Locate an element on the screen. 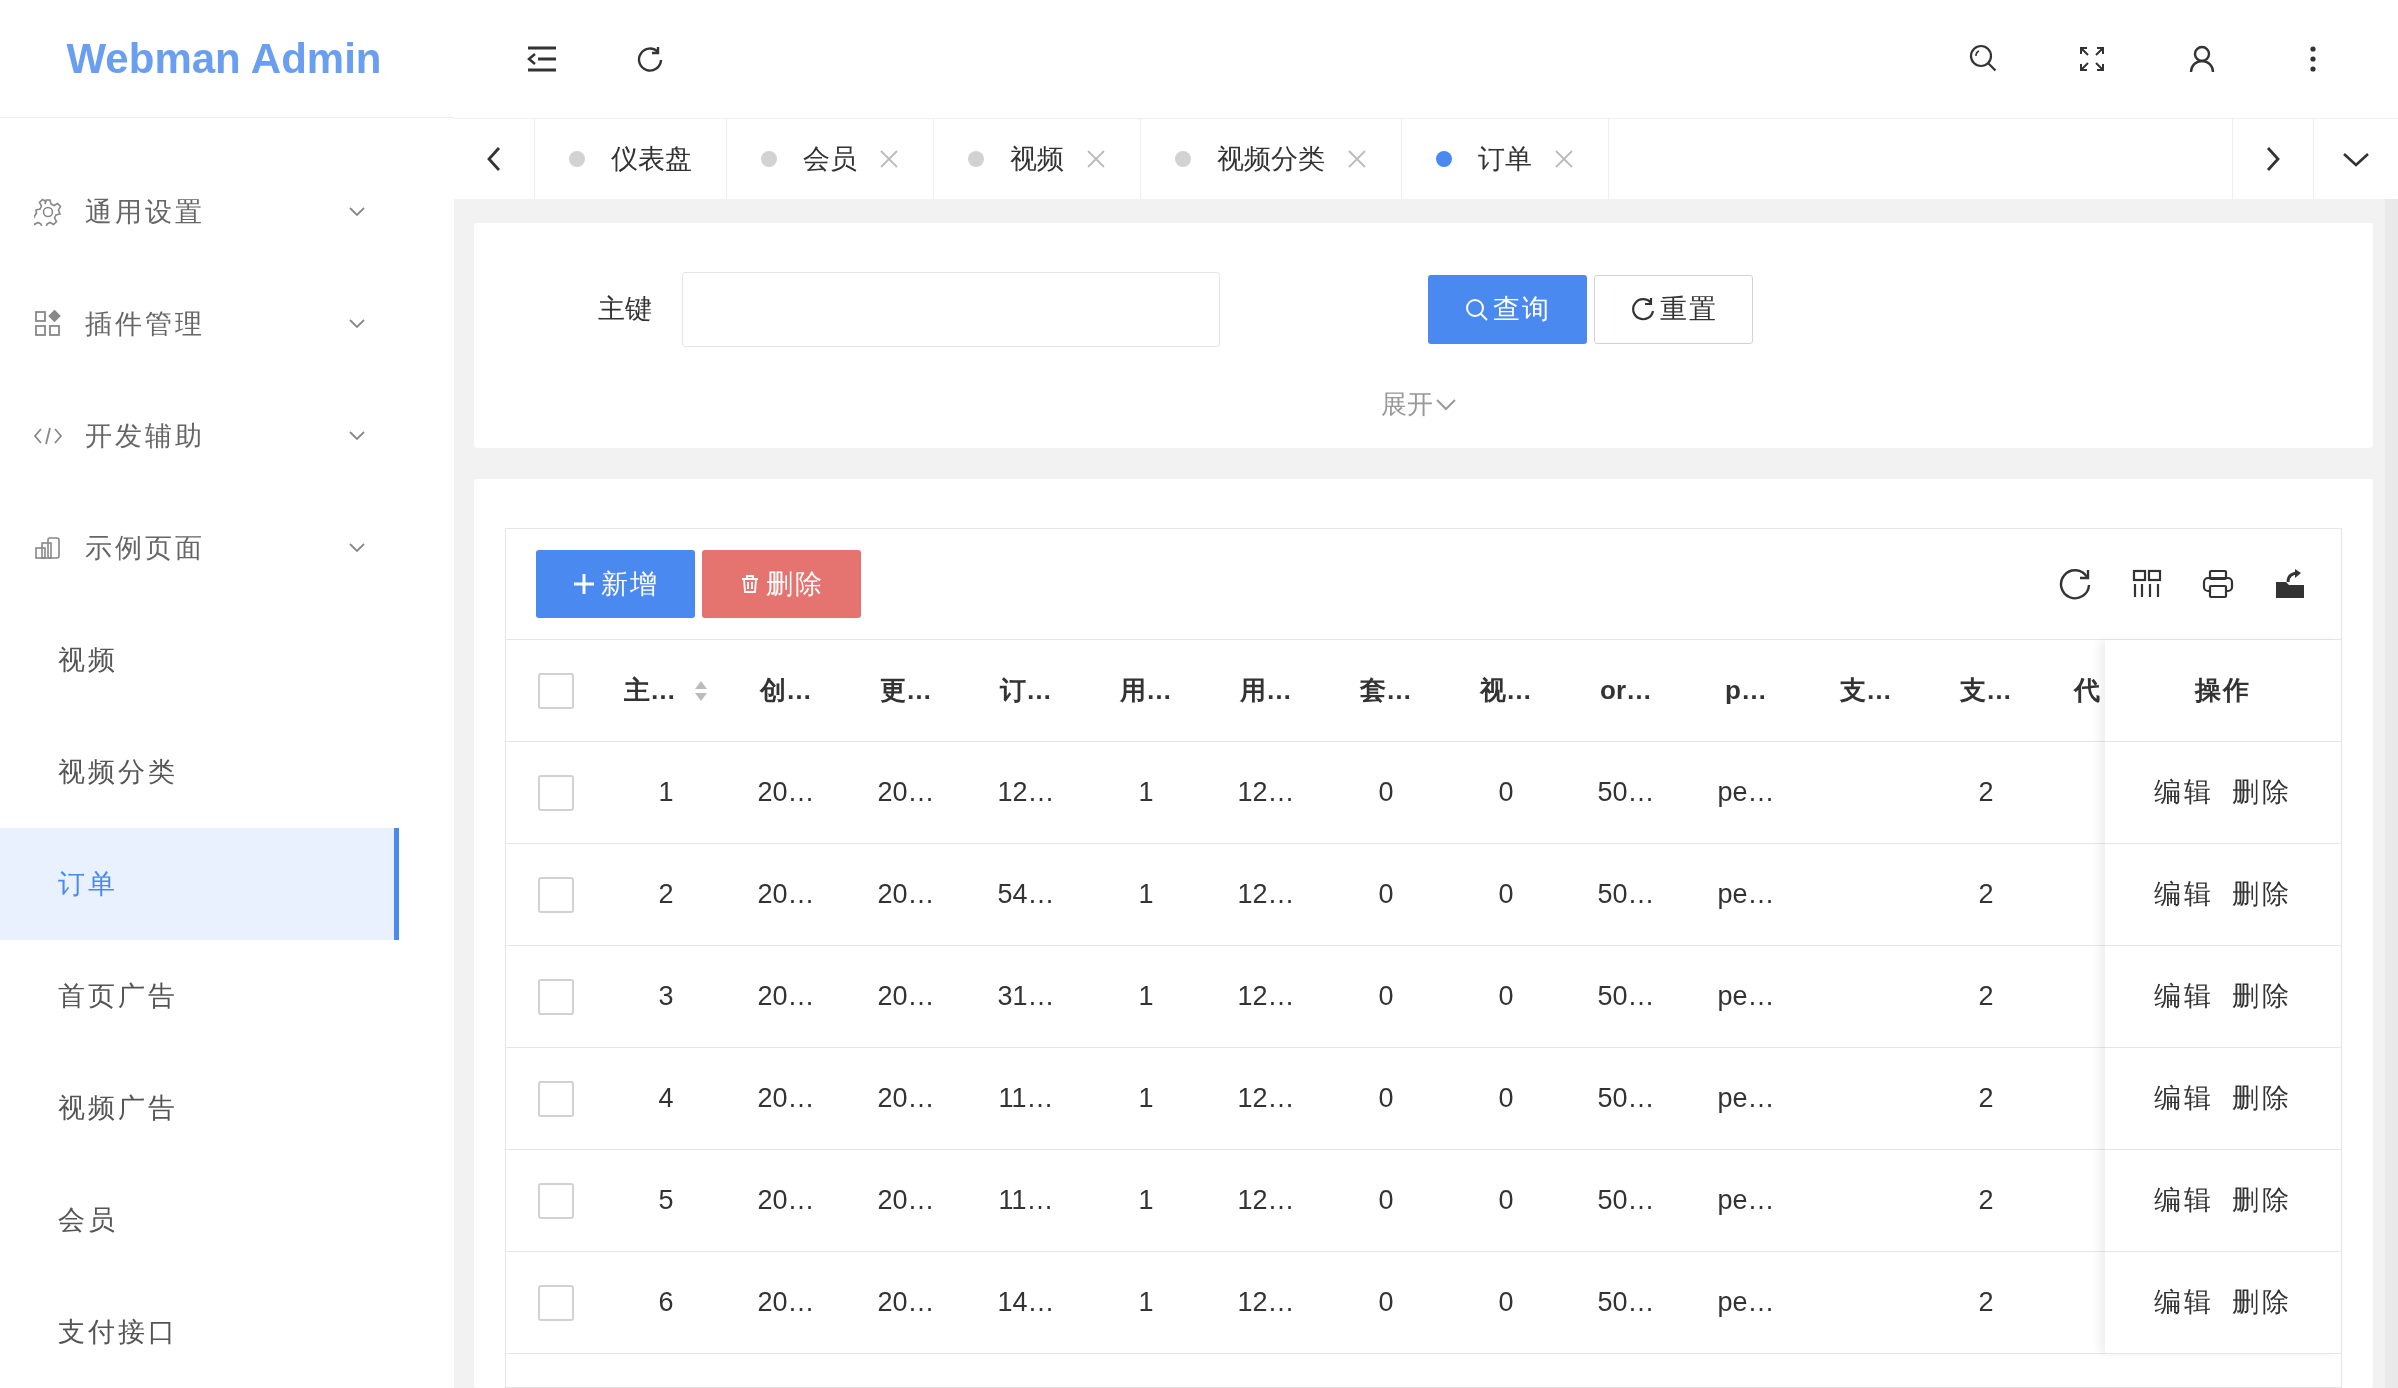  menu-item: 会员 is located at coordinates (199, 1220).